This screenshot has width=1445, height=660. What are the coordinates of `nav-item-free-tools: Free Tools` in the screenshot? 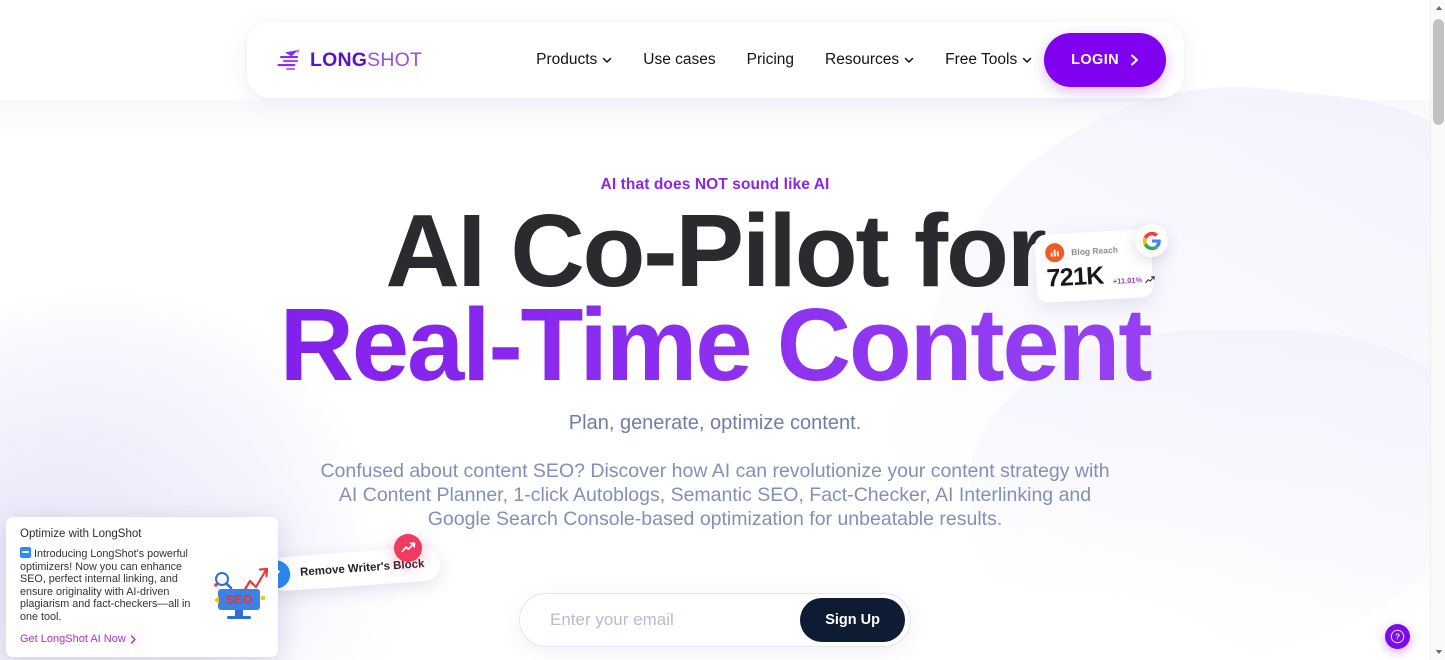 It's located at (988, 60).